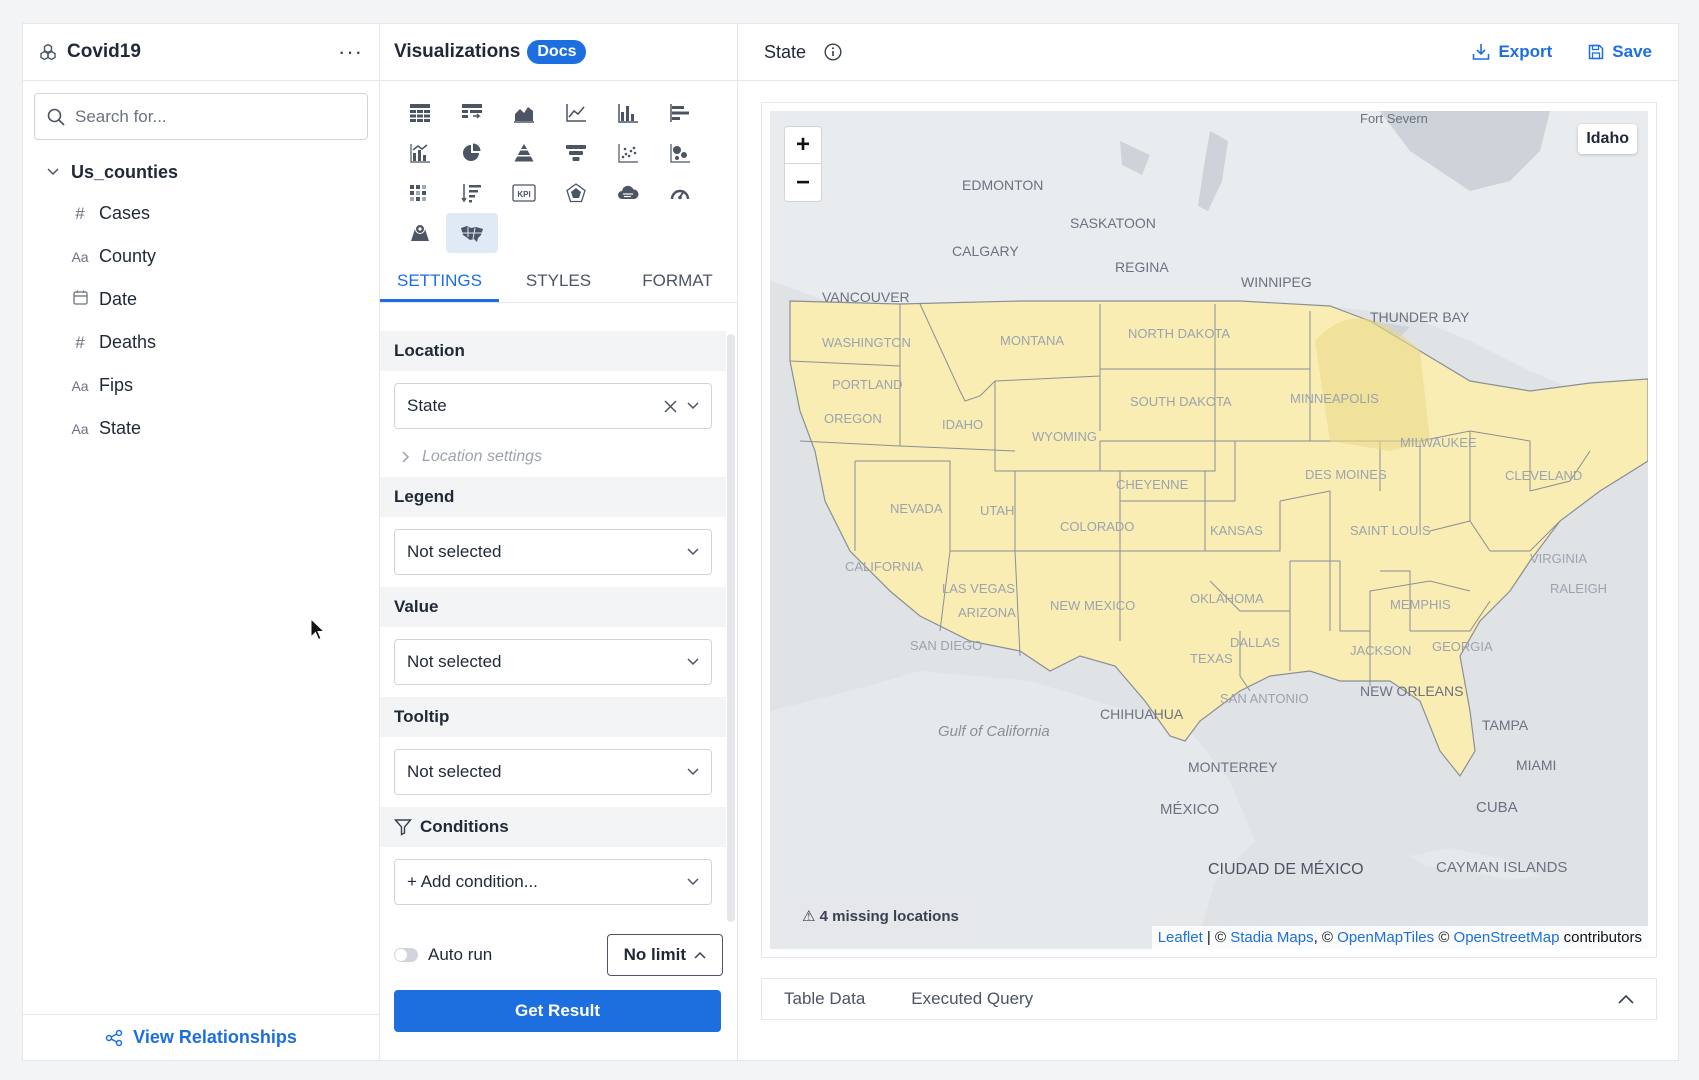 The width and height of the screenshot is (1699, 1080). Describe the element at coordinates (439, 281) in the screenshot. I see `tab-settings: SETTINGS` at that location.